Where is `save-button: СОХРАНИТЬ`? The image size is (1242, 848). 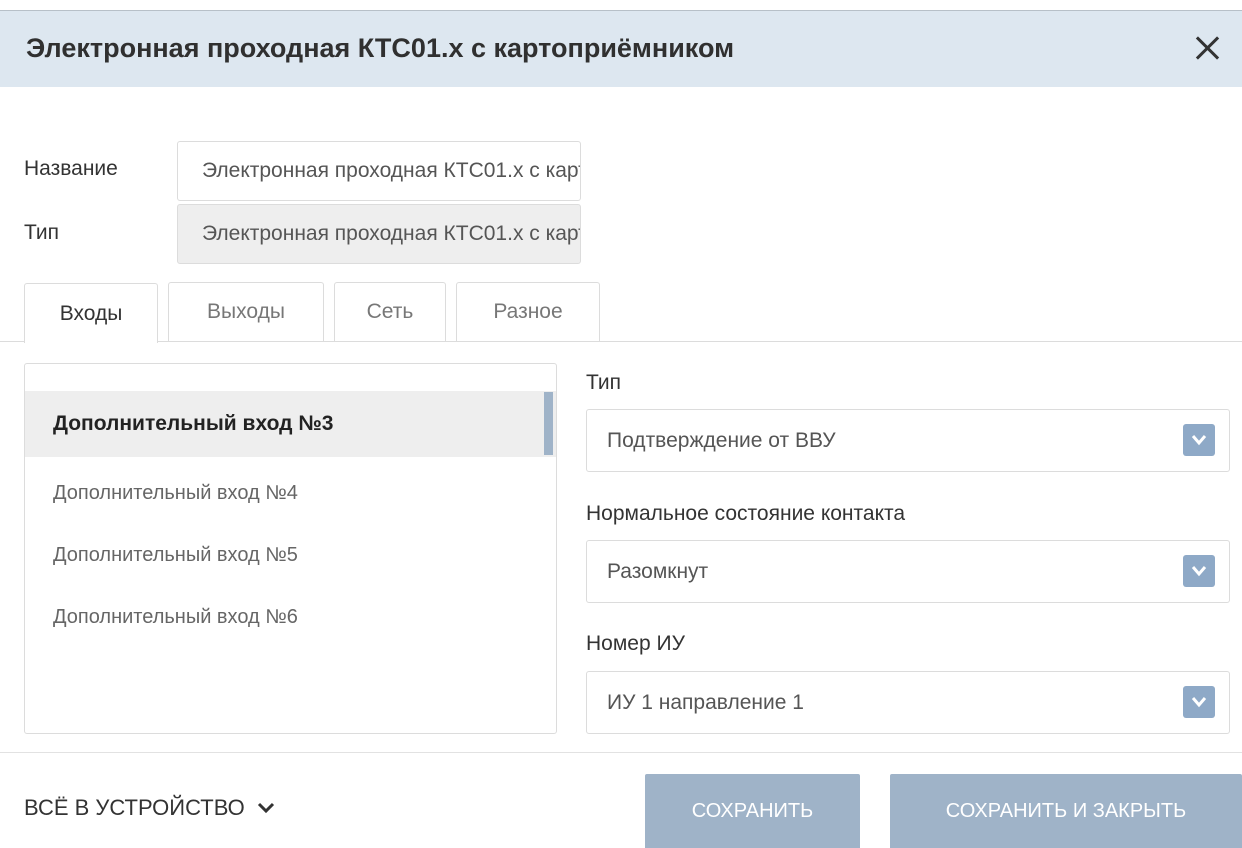 save-button: СОХРАНИТЬ is located at coordinates (752, 811).